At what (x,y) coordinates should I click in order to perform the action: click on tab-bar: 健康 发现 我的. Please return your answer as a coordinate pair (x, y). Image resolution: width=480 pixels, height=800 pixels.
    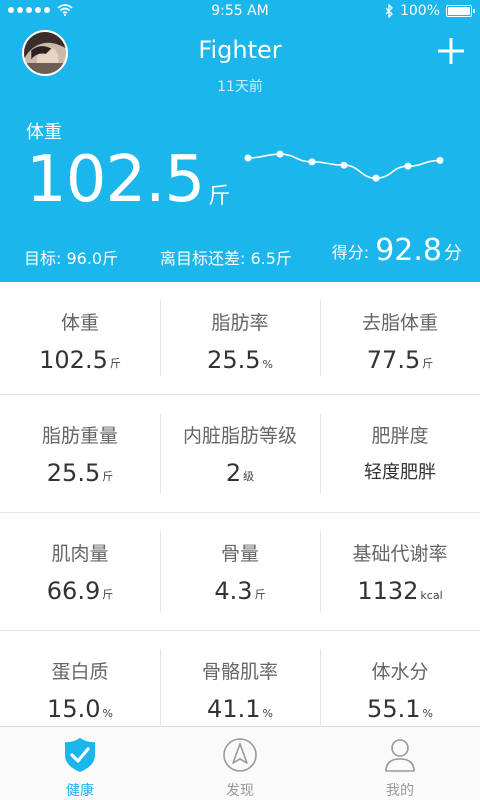
    Looking at the image, I should click on (240, 763).